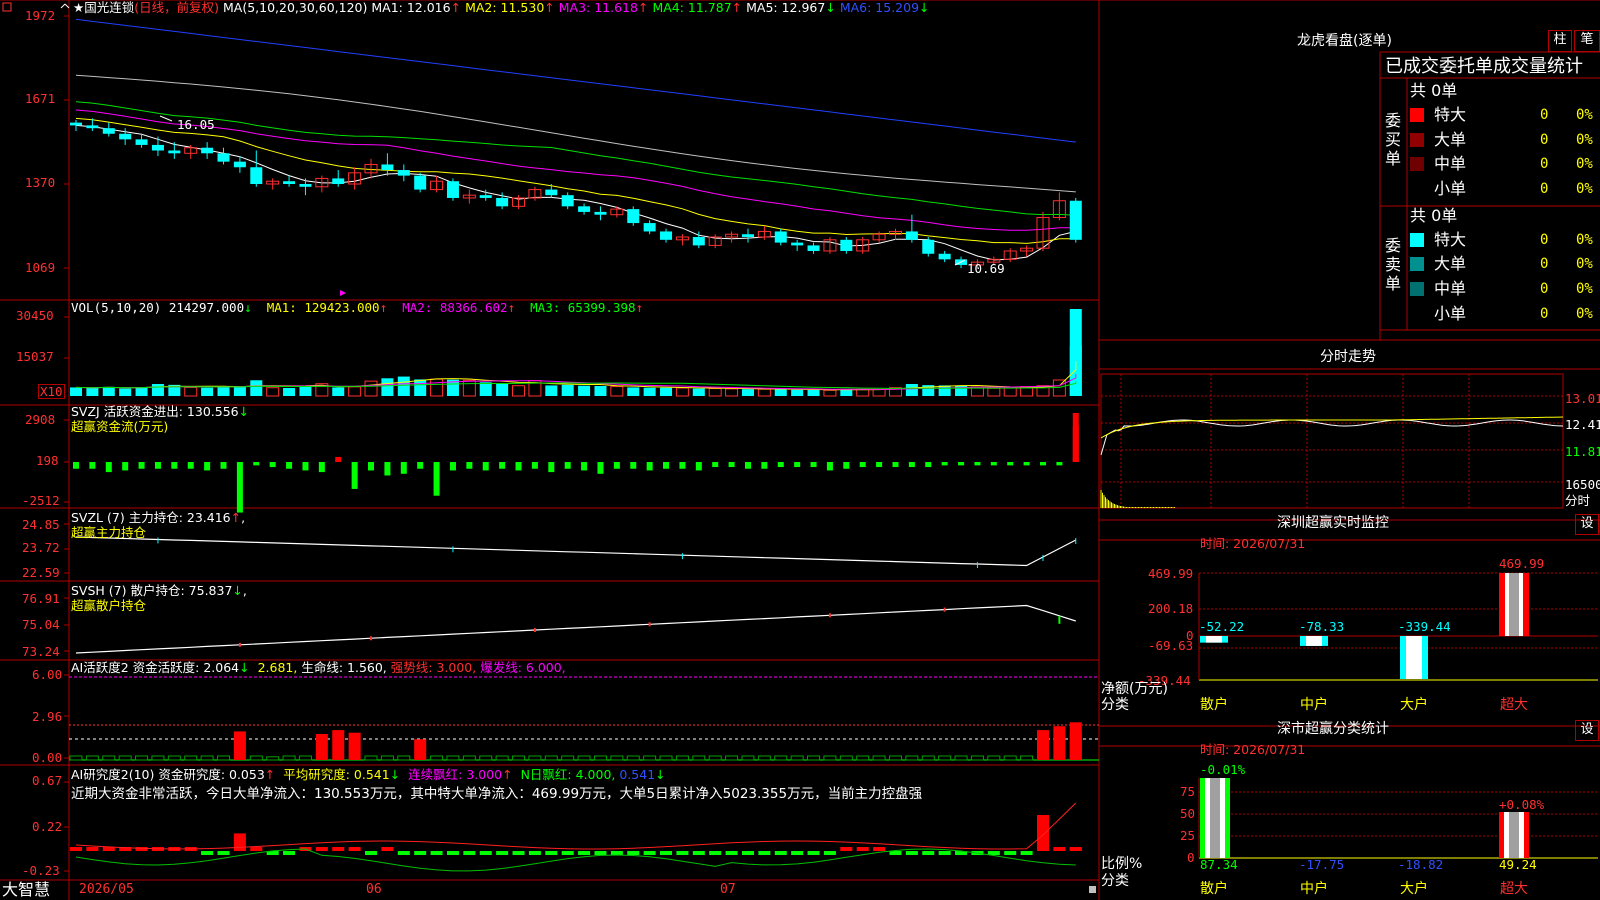 This screenshot has width=1600, height=900. Describe the element at coordinates (1134, 689) in the screenshot. I see `sz-net-label: 净额(万元)` at that location.